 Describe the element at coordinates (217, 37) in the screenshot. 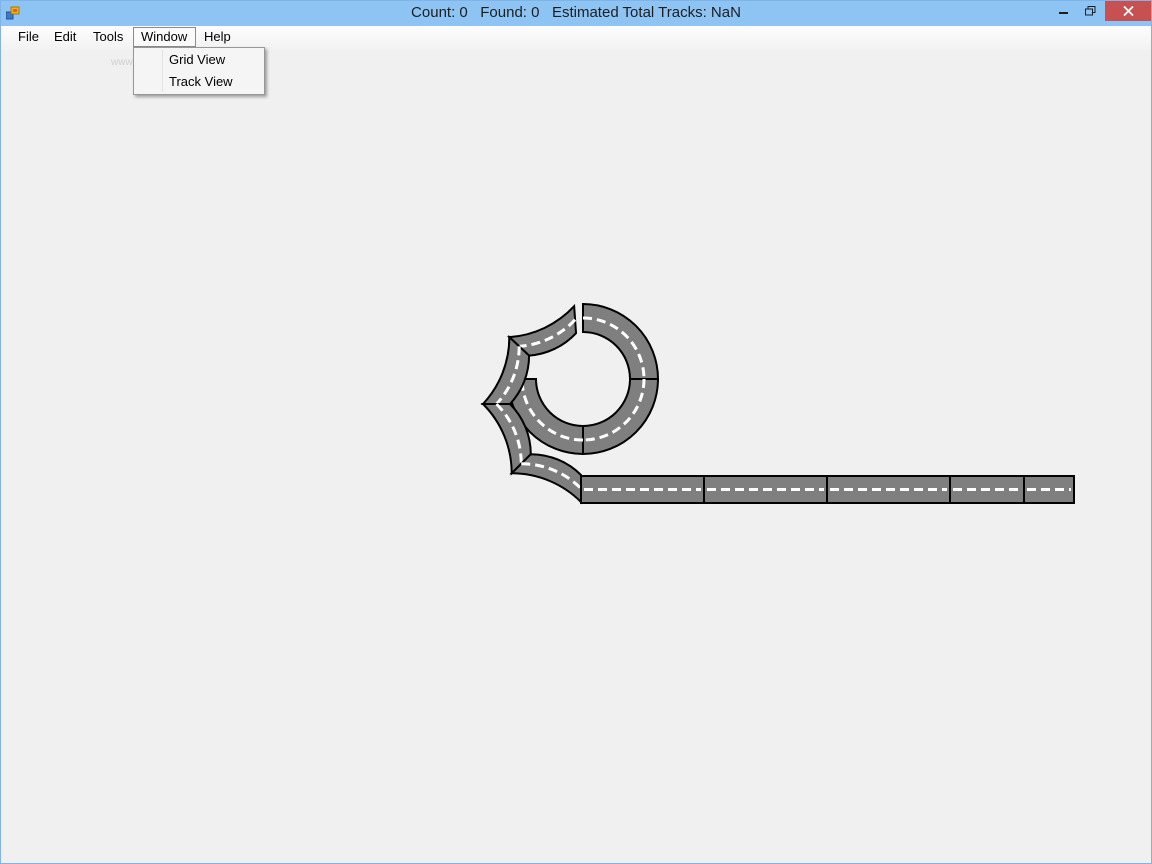

I see `menu-help: Help` at that location.